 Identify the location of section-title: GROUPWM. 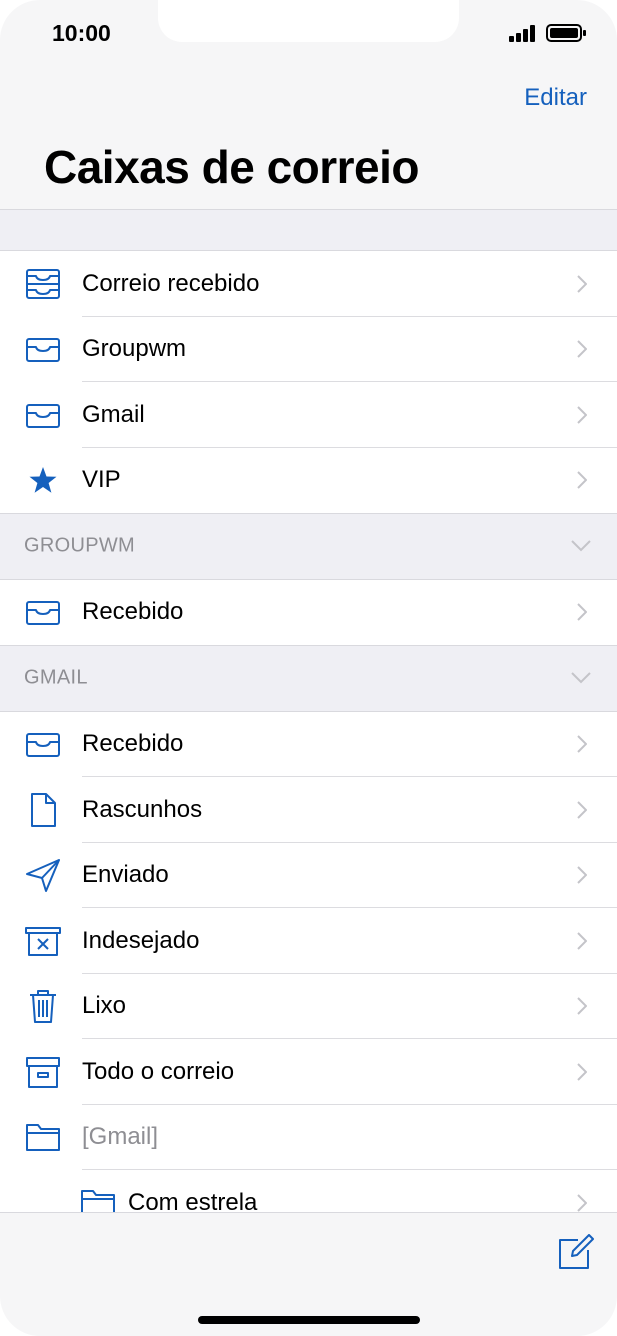
(79, 545).